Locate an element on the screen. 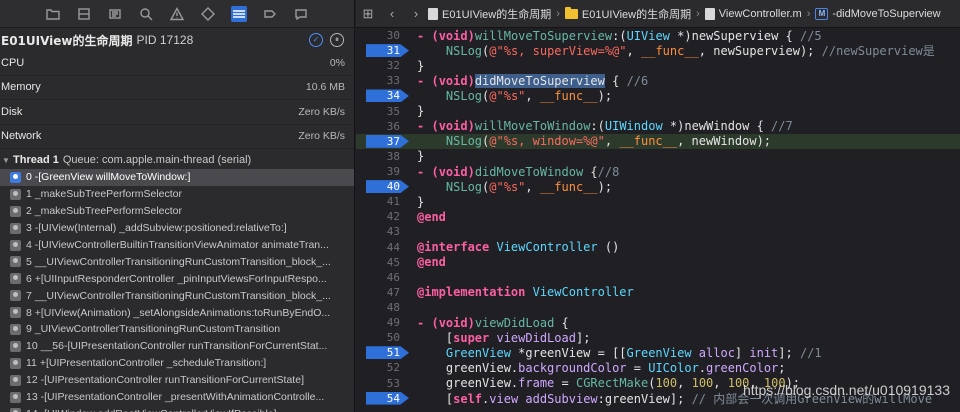 Image resolution: width=960 pixels, height=412 pixels. code-line: 38} is located at coordinates (658, 156).